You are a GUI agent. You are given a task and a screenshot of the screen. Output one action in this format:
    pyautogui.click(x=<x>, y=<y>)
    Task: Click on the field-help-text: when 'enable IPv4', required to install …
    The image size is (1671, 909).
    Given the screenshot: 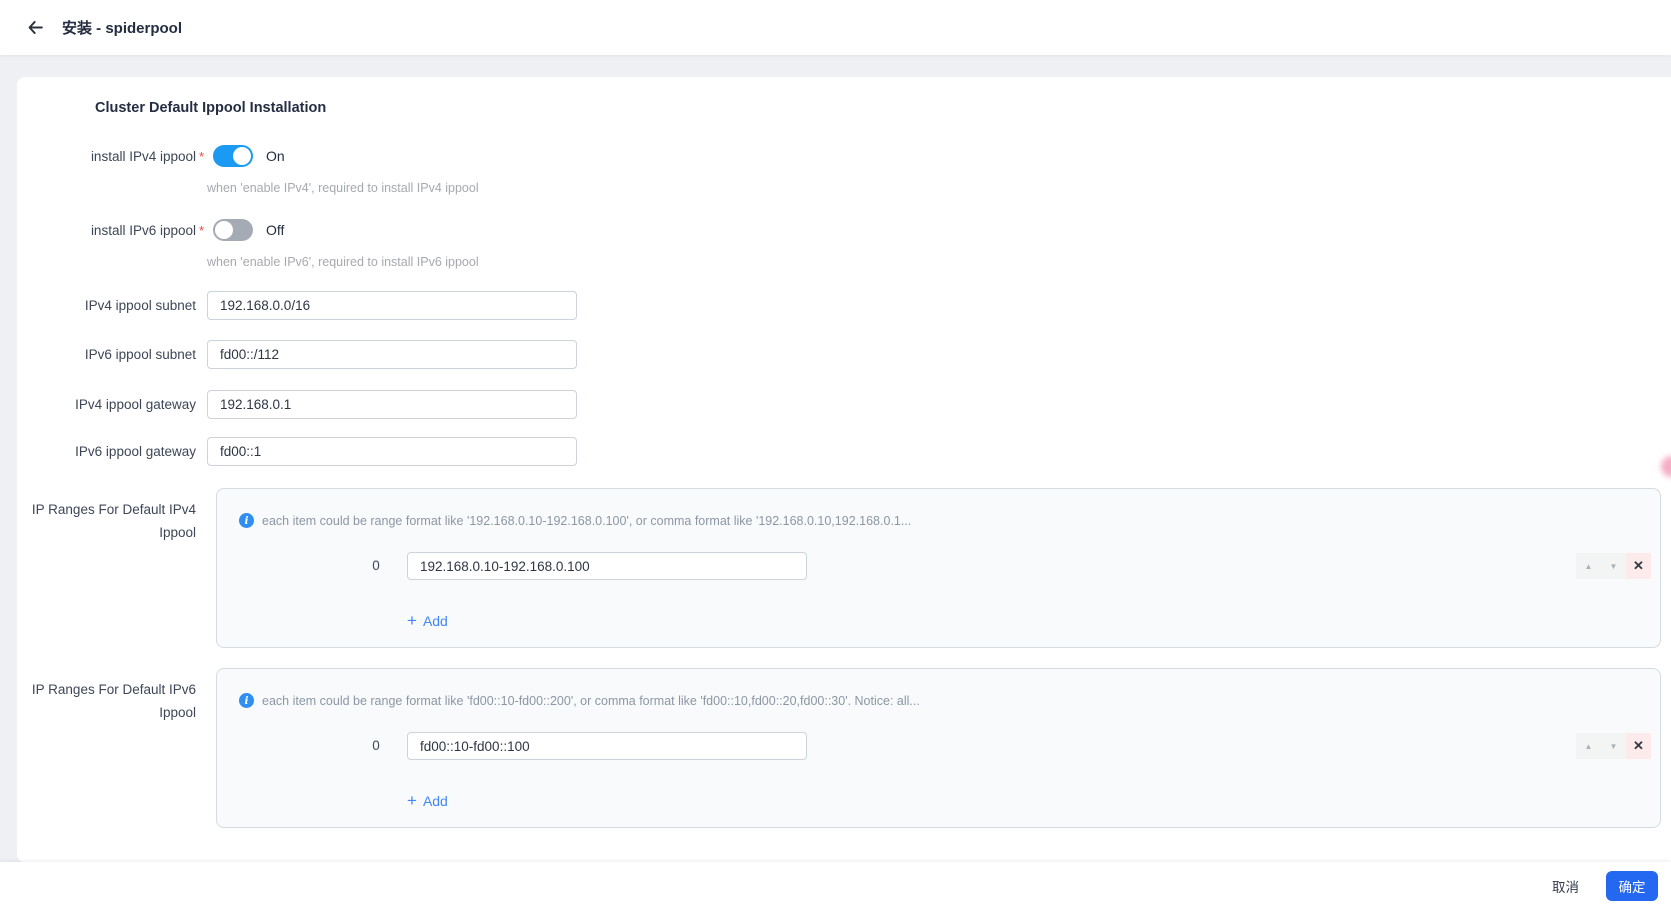 What is the action you would take?
    pyautogui.click(x=343, y=188)
    